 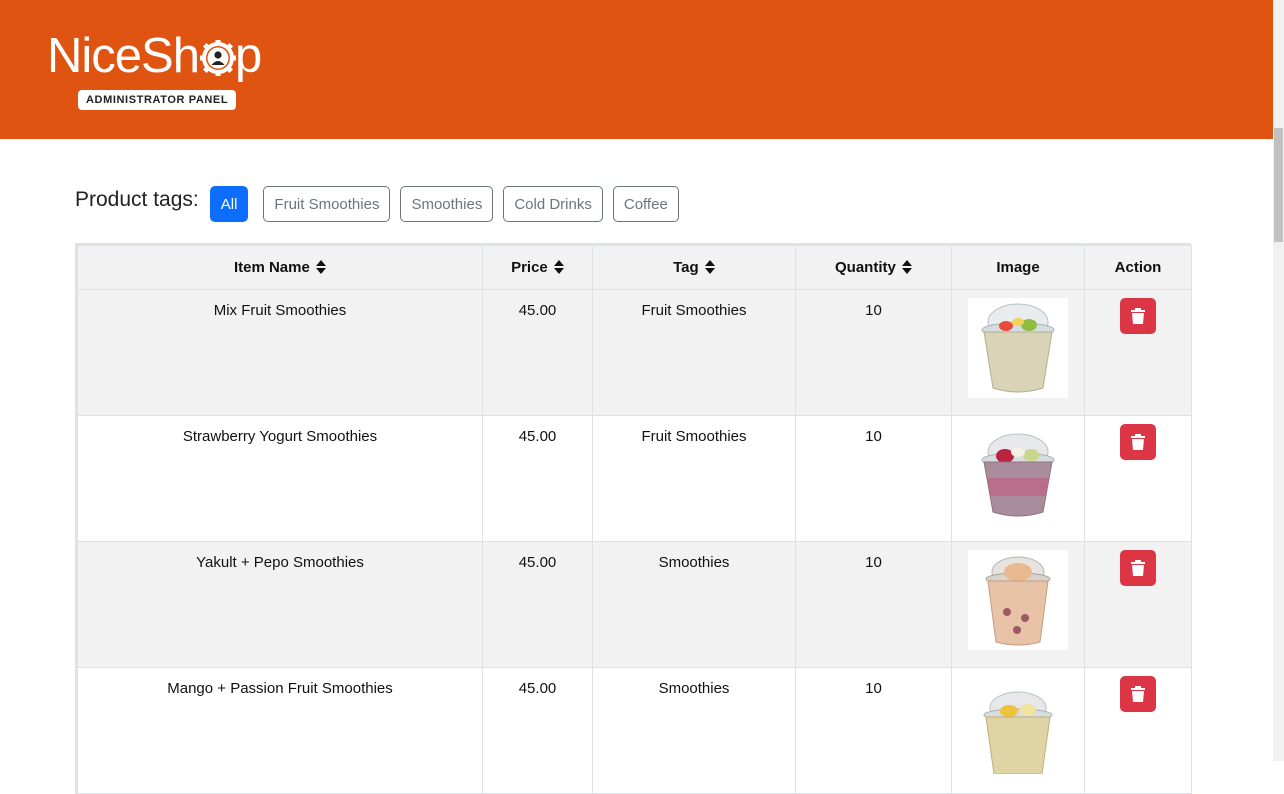 I want to click on column-header-price-label: Price, so click(x=529, y=267).